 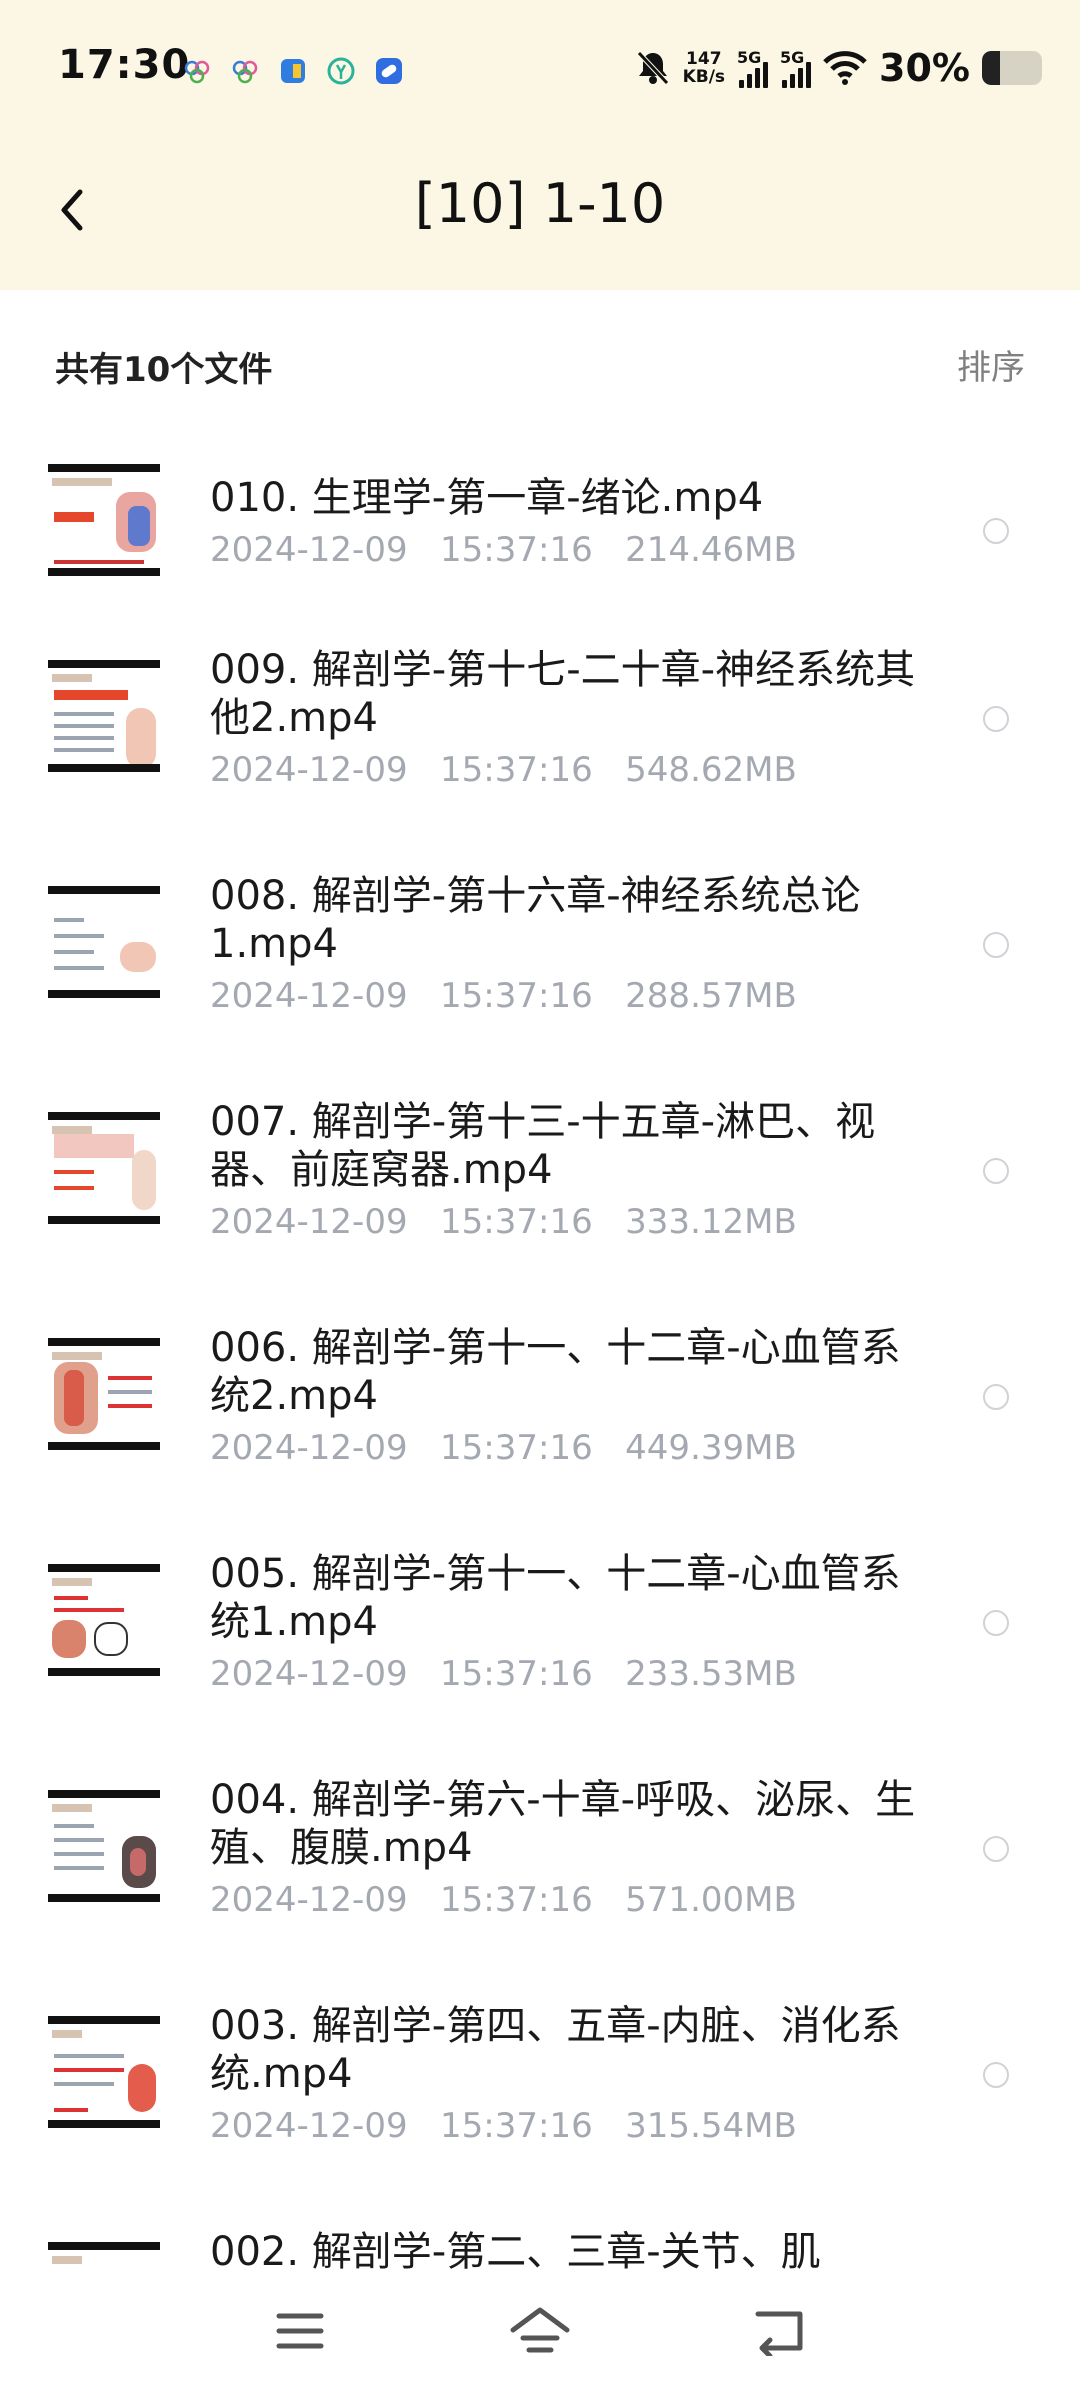 I want to click on home-icon, so click(x=540, y=2330).